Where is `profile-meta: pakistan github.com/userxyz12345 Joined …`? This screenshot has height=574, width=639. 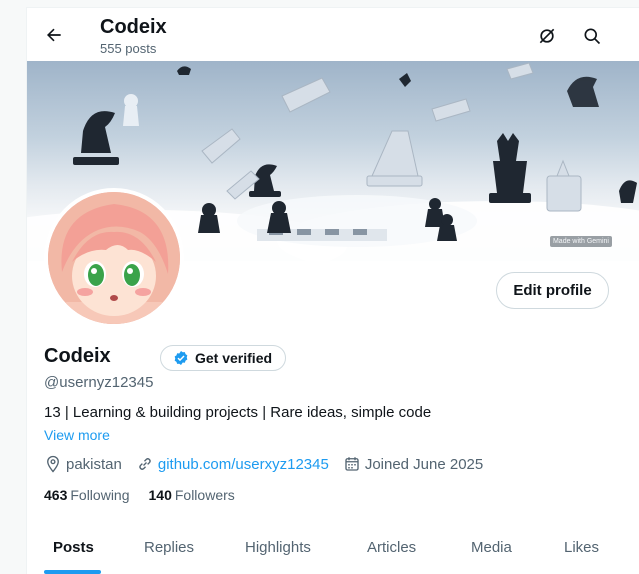
profile-meta: pakistan github.com/userxyz12345 Joined … is located at coordinates (270, 464).